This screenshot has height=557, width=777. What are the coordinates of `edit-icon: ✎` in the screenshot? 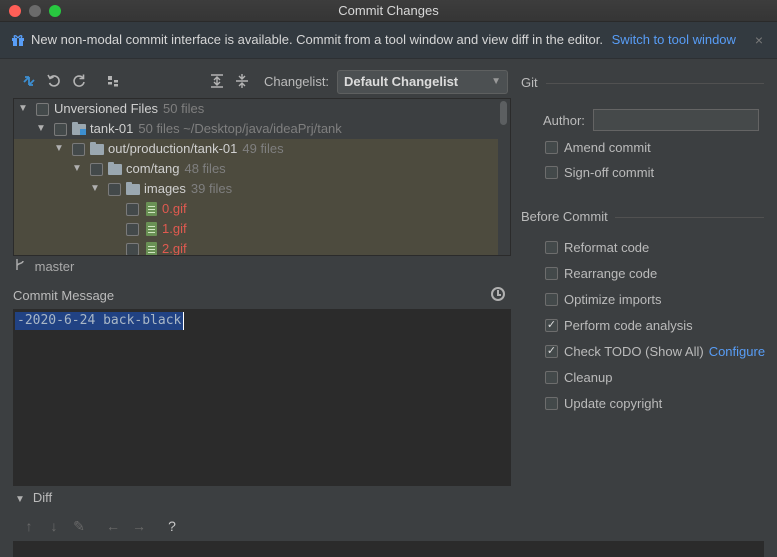 It's located at (79, 526).